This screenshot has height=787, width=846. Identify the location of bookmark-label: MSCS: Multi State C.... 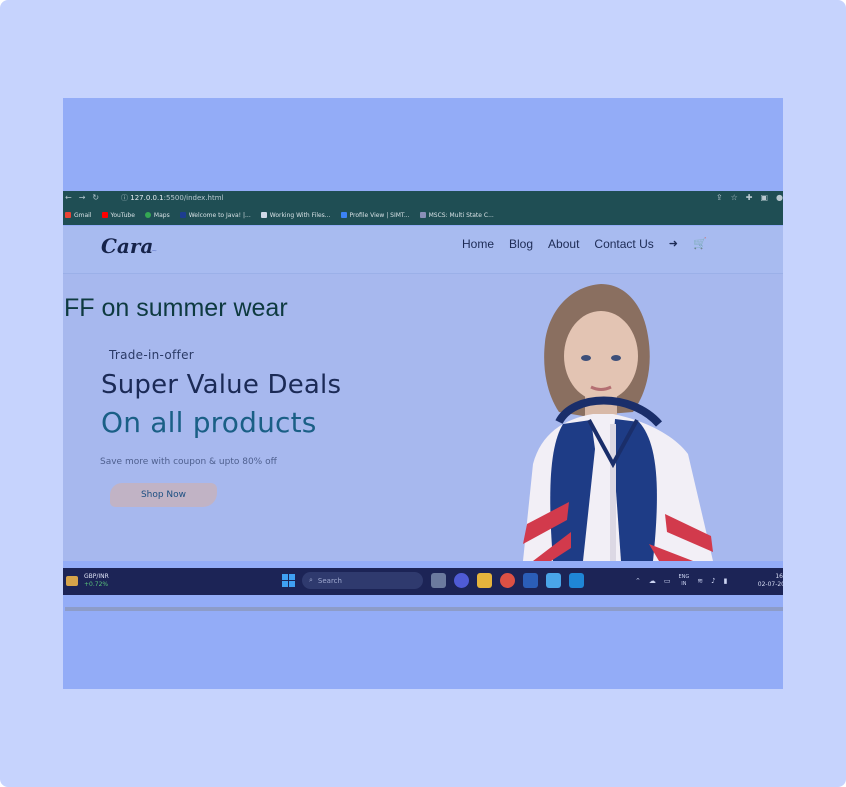
(461, 215).